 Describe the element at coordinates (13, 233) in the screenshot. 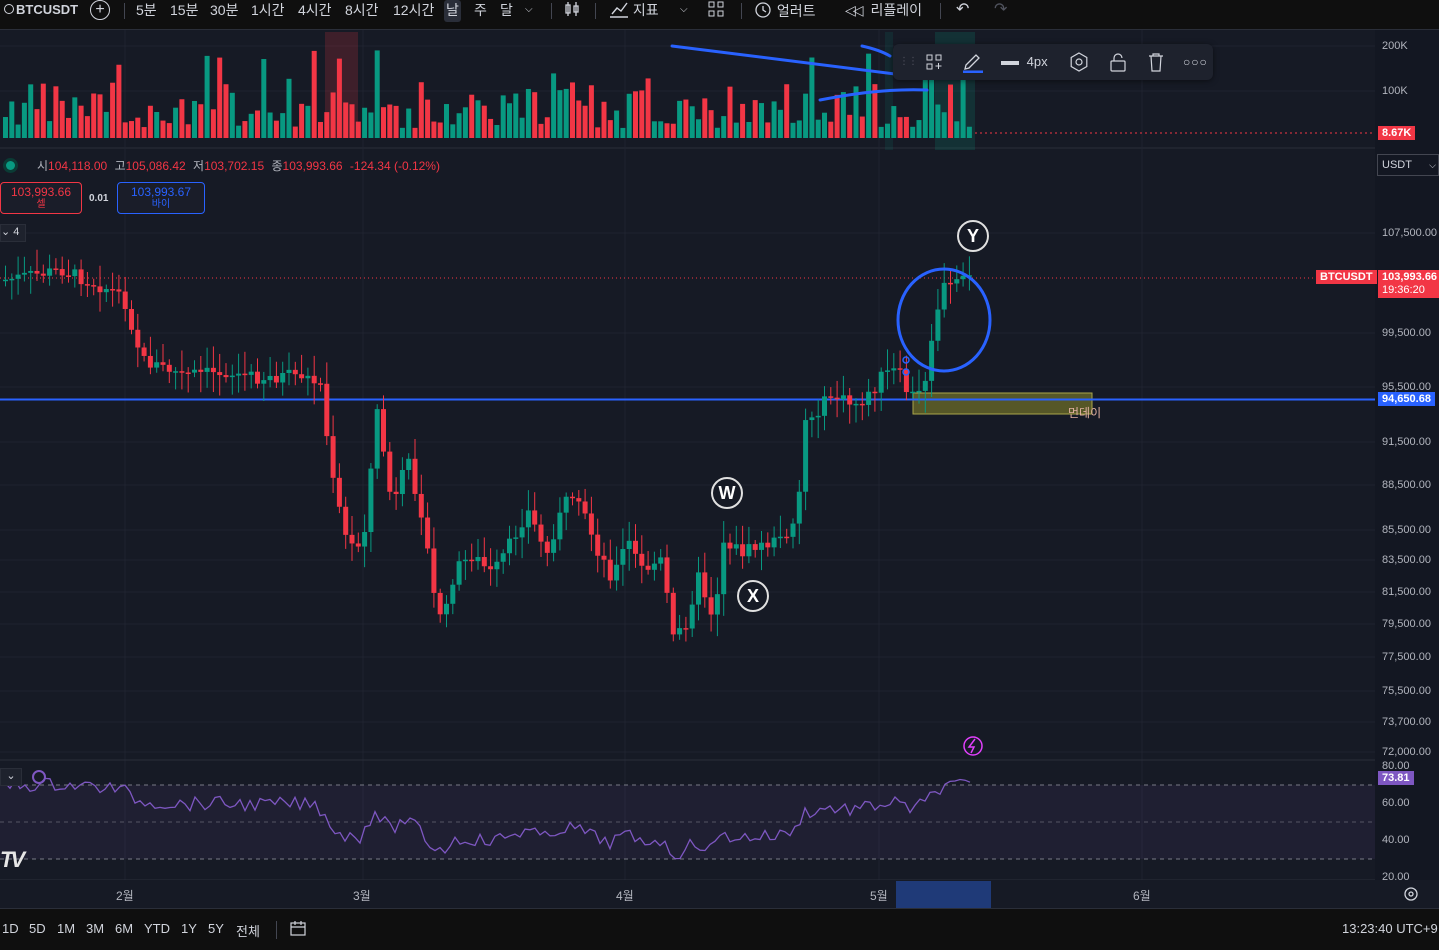

I see `collapse-button: ⌄ 4` at that location.